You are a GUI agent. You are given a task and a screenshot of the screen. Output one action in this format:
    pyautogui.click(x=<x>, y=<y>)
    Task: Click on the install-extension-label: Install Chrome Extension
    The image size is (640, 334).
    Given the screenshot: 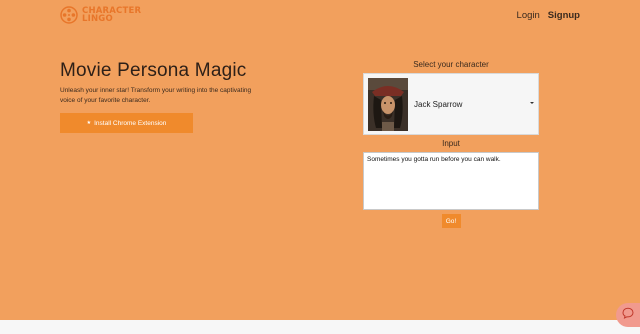 What is the action you would take?
    pyautogui.click(x=130, y=123)
    